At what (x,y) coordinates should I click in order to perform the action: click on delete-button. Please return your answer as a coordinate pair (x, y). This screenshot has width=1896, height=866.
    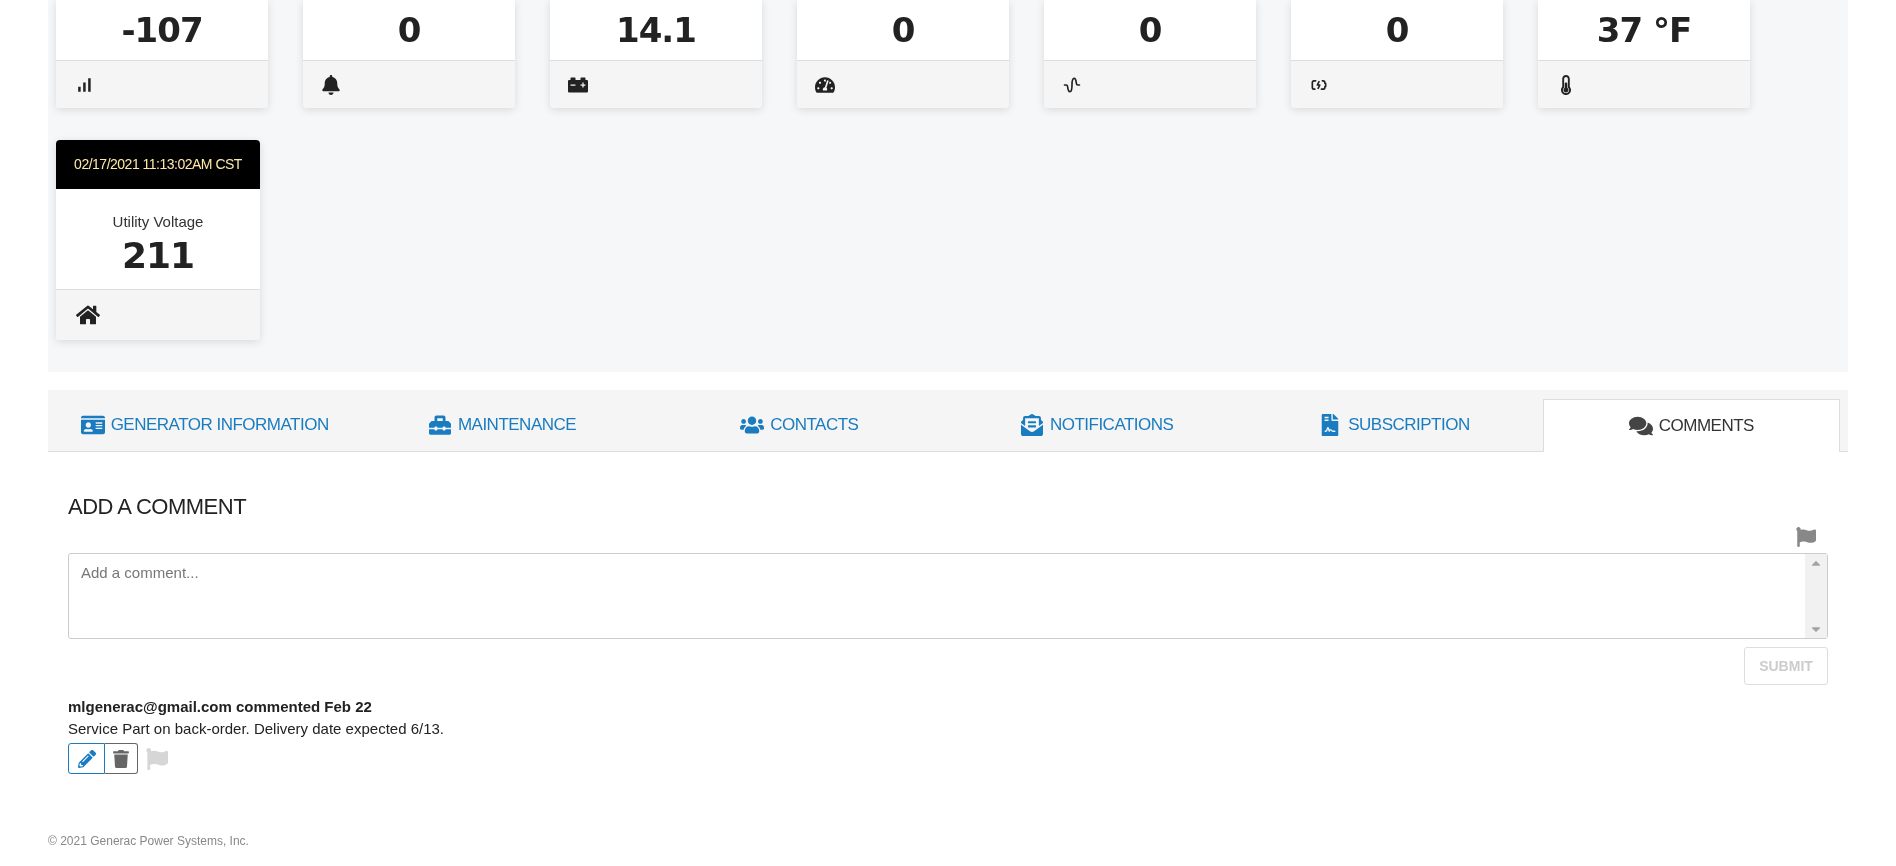
    Looking at the image, I should click on (121, 758).